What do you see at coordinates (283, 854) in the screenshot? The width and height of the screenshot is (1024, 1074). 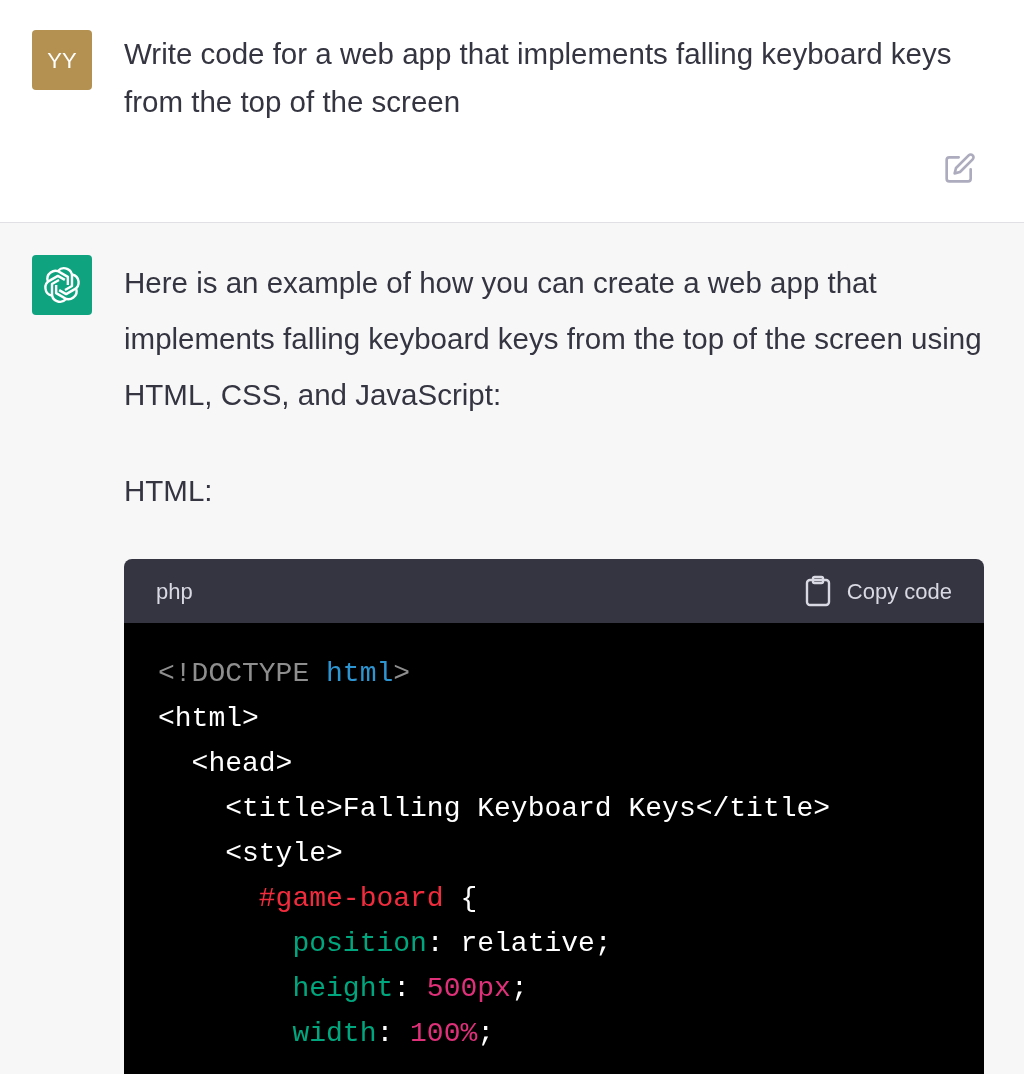 I see `code-line: <style>` at bounding box center [283, 854].